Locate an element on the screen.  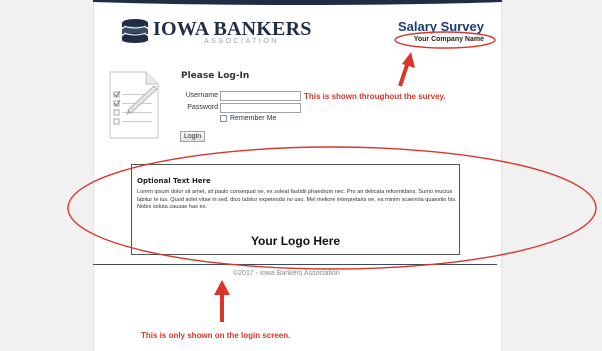
header-accent-bar is located at coordinates (297, 3).